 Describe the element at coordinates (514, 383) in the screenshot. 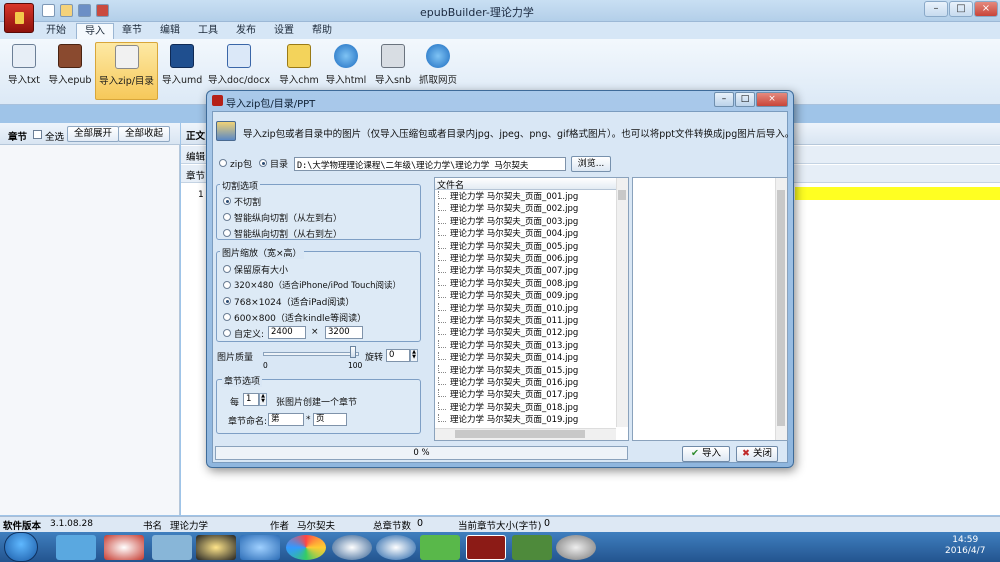

I see `file-name: 理论力学 马尔契夫_页面_016.jpg` at that location.